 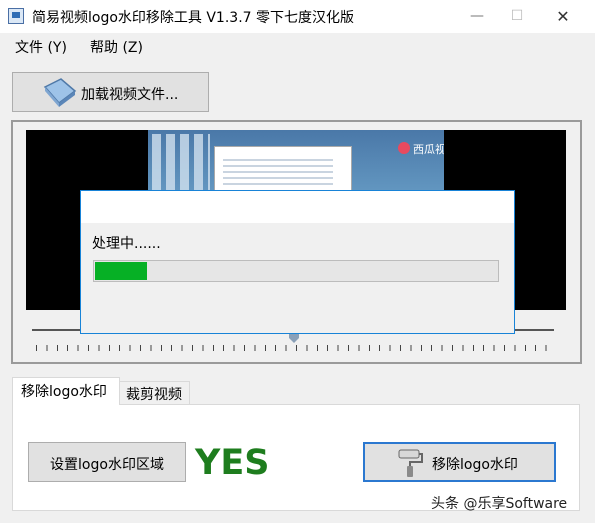 I want to click on set-logo-region-button: 设置logo水印区域, so click(x=107, y=462).